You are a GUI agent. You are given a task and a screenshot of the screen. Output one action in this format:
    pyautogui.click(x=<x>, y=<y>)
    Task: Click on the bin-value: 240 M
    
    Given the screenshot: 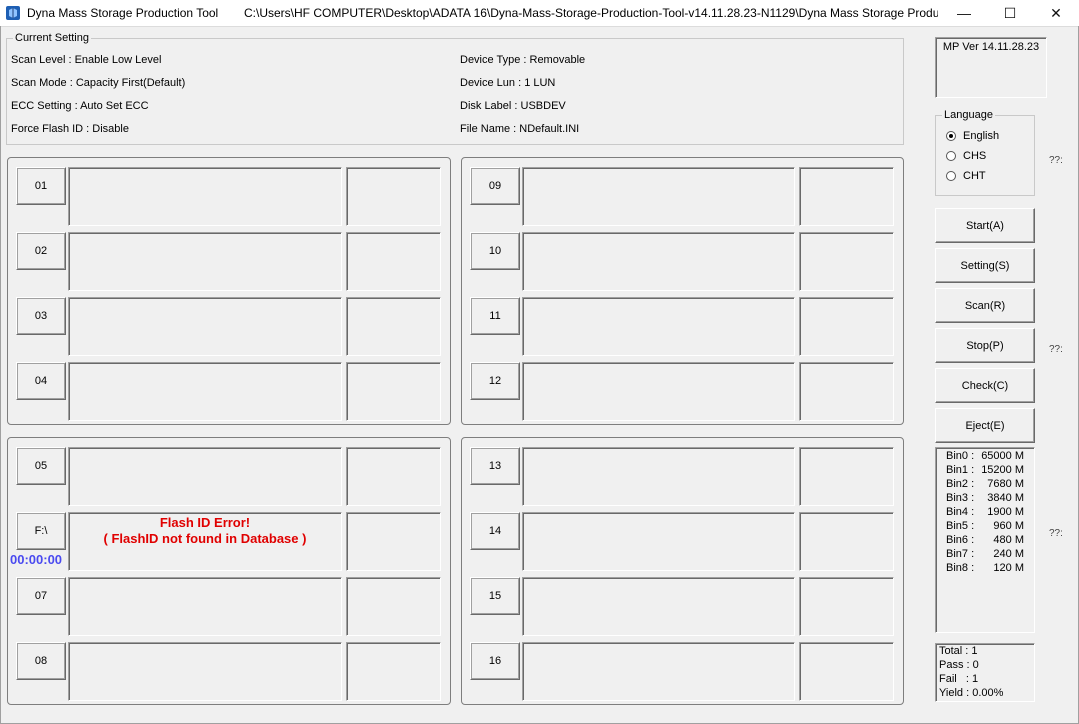 What is the action you would take?
    pyautogui.click(x=1008, y=554)
    